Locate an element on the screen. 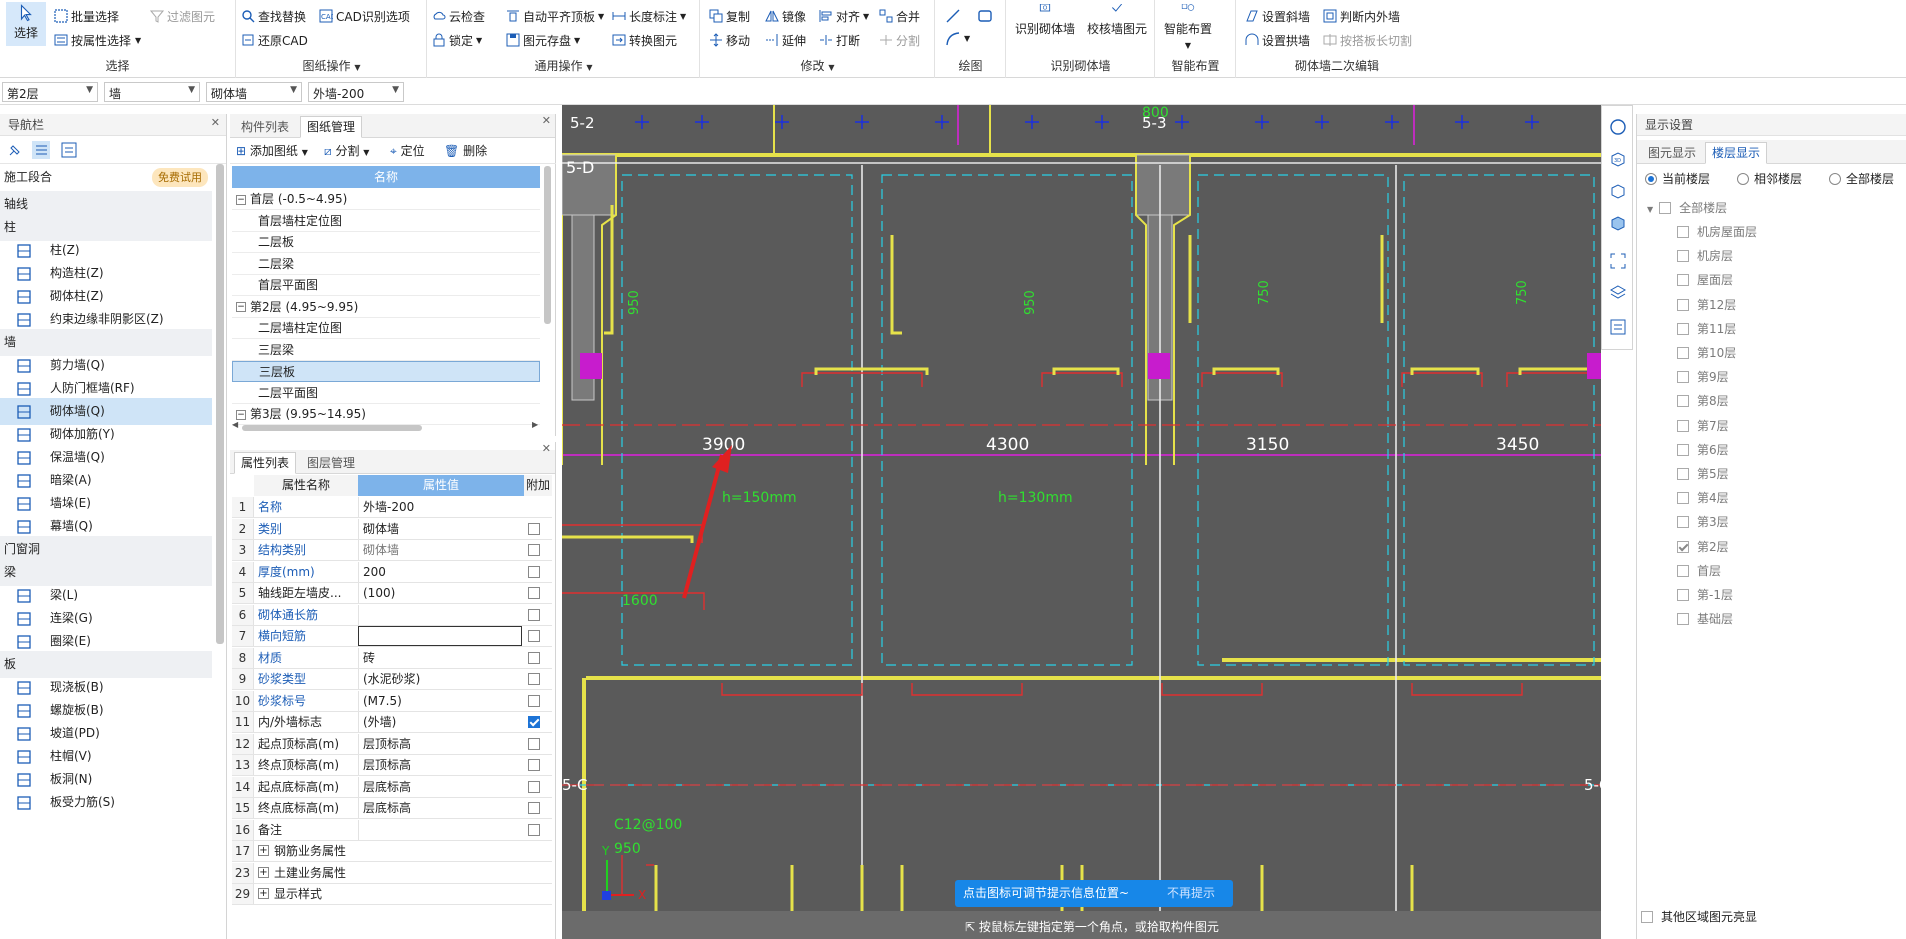  property-value: (外墙) is located at coordinates (440, 722).